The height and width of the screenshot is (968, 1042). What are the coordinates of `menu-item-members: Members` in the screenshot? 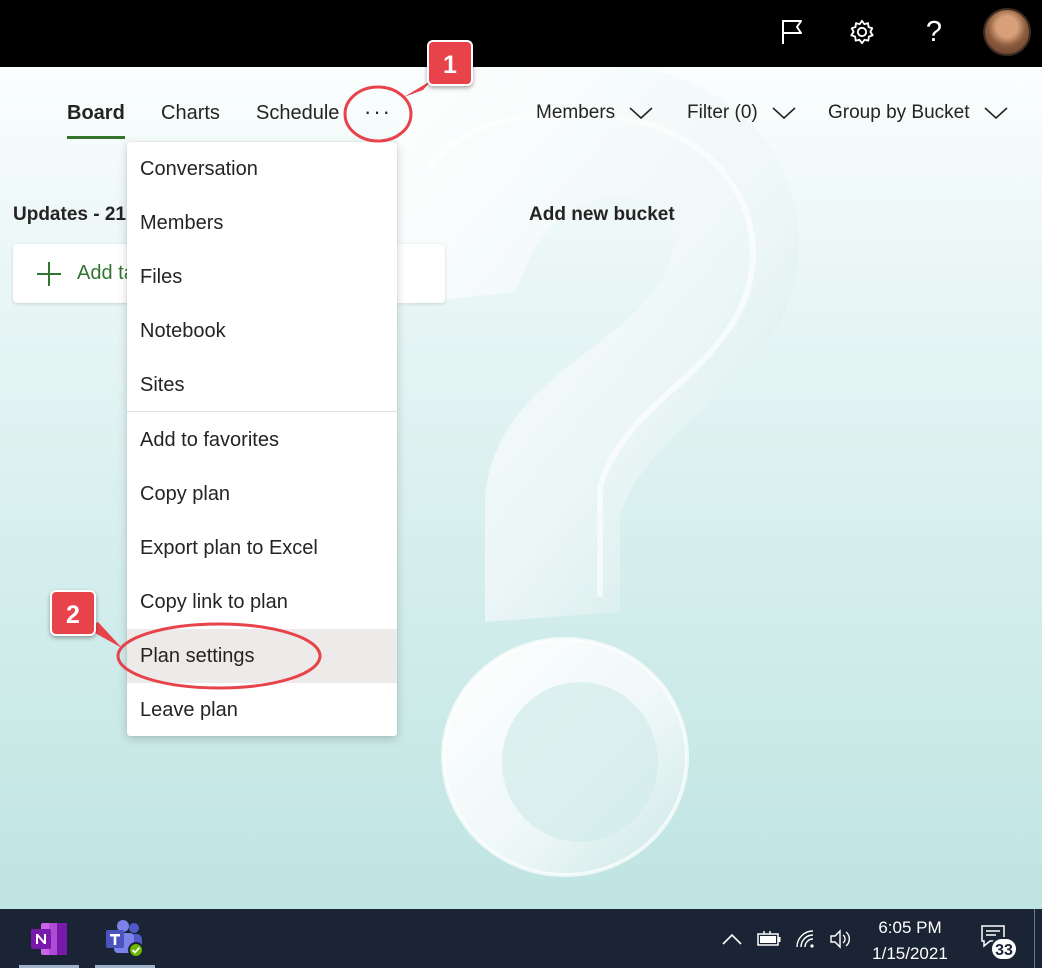 It's located at (262, 223).